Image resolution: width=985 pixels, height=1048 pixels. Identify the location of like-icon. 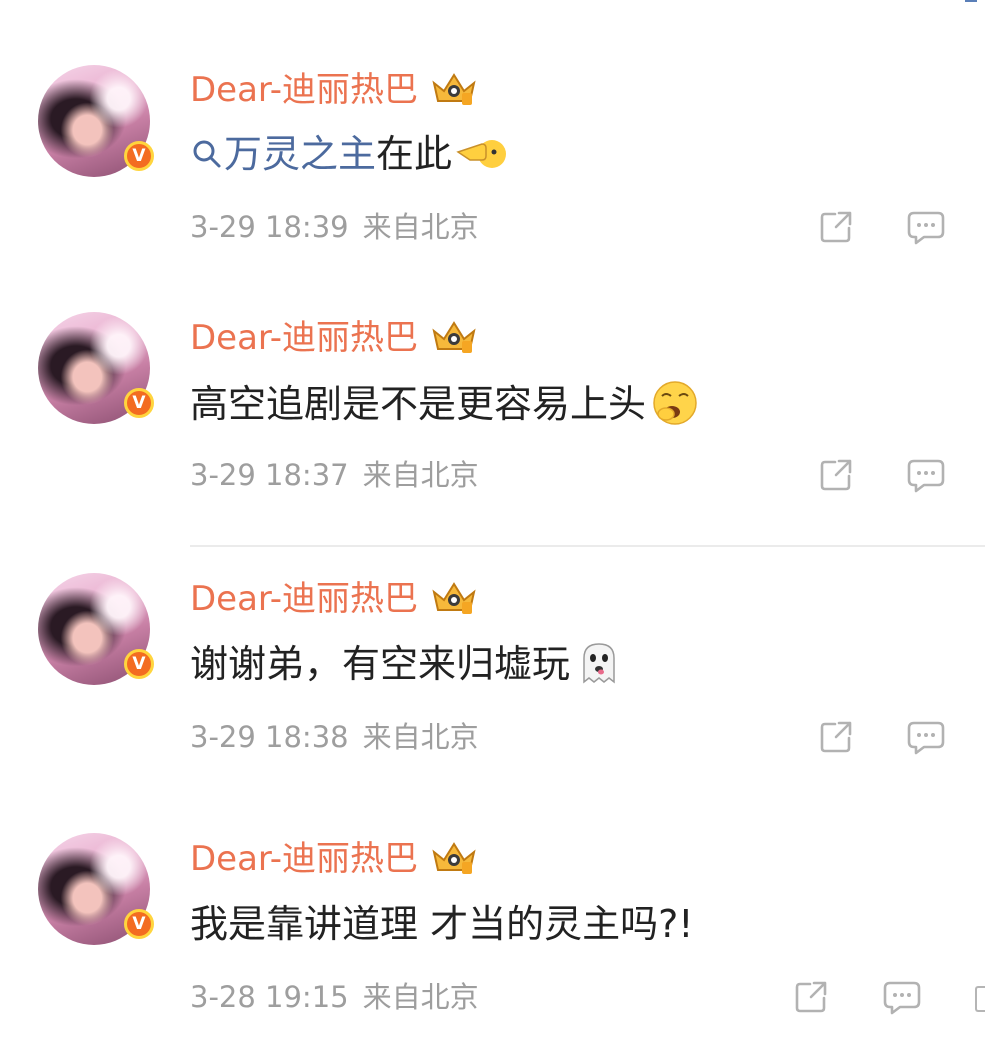
(980, 999).